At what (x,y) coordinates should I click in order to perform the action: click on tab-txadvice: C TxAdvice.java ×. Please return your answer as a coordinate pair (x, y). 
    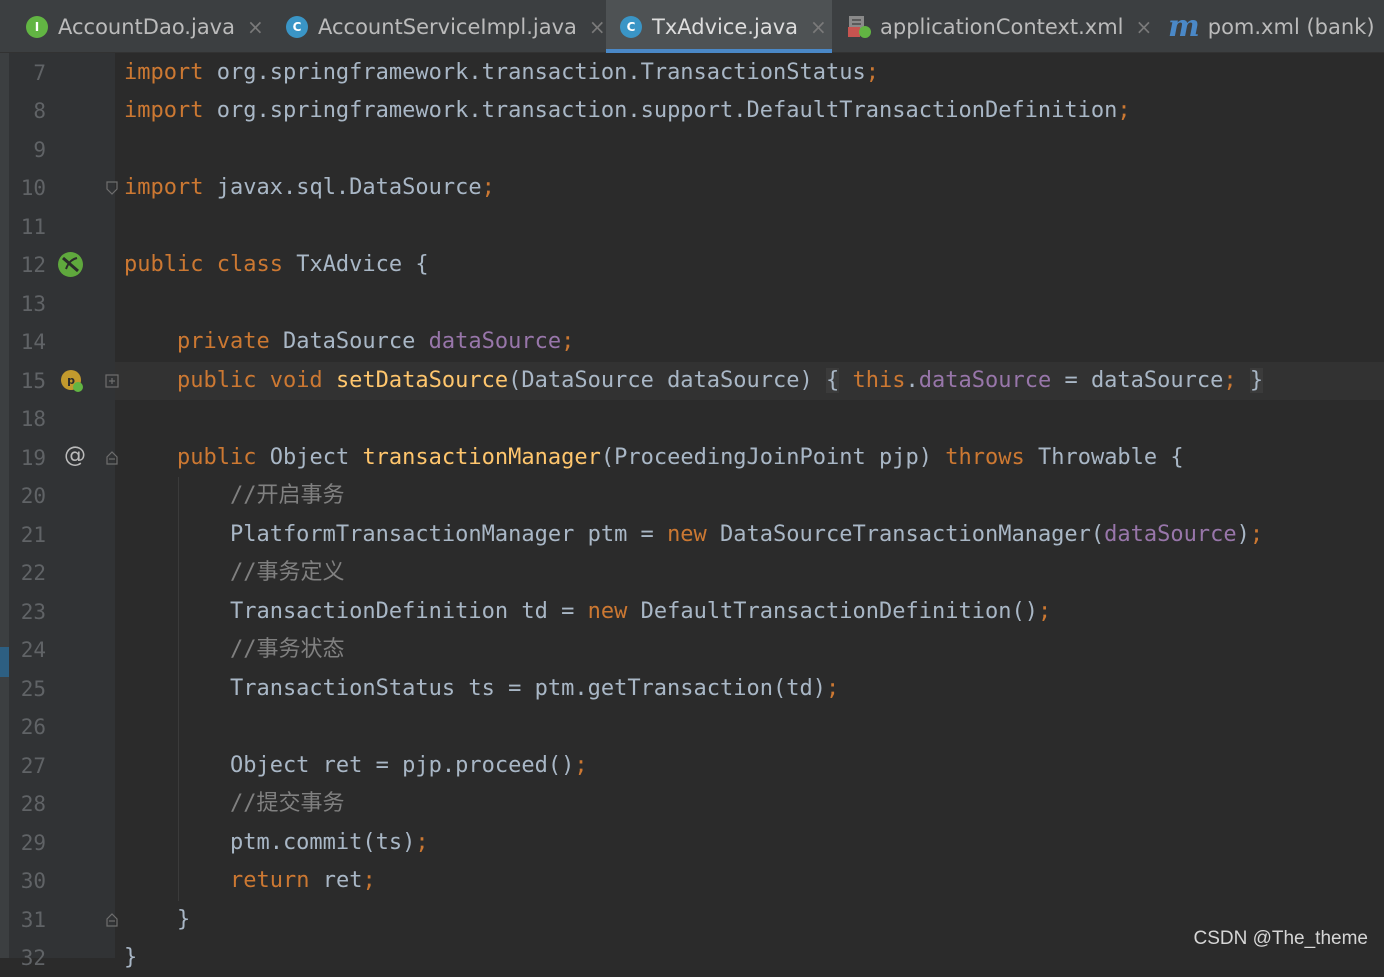
    Looking at the image, I should click on (719, 26).